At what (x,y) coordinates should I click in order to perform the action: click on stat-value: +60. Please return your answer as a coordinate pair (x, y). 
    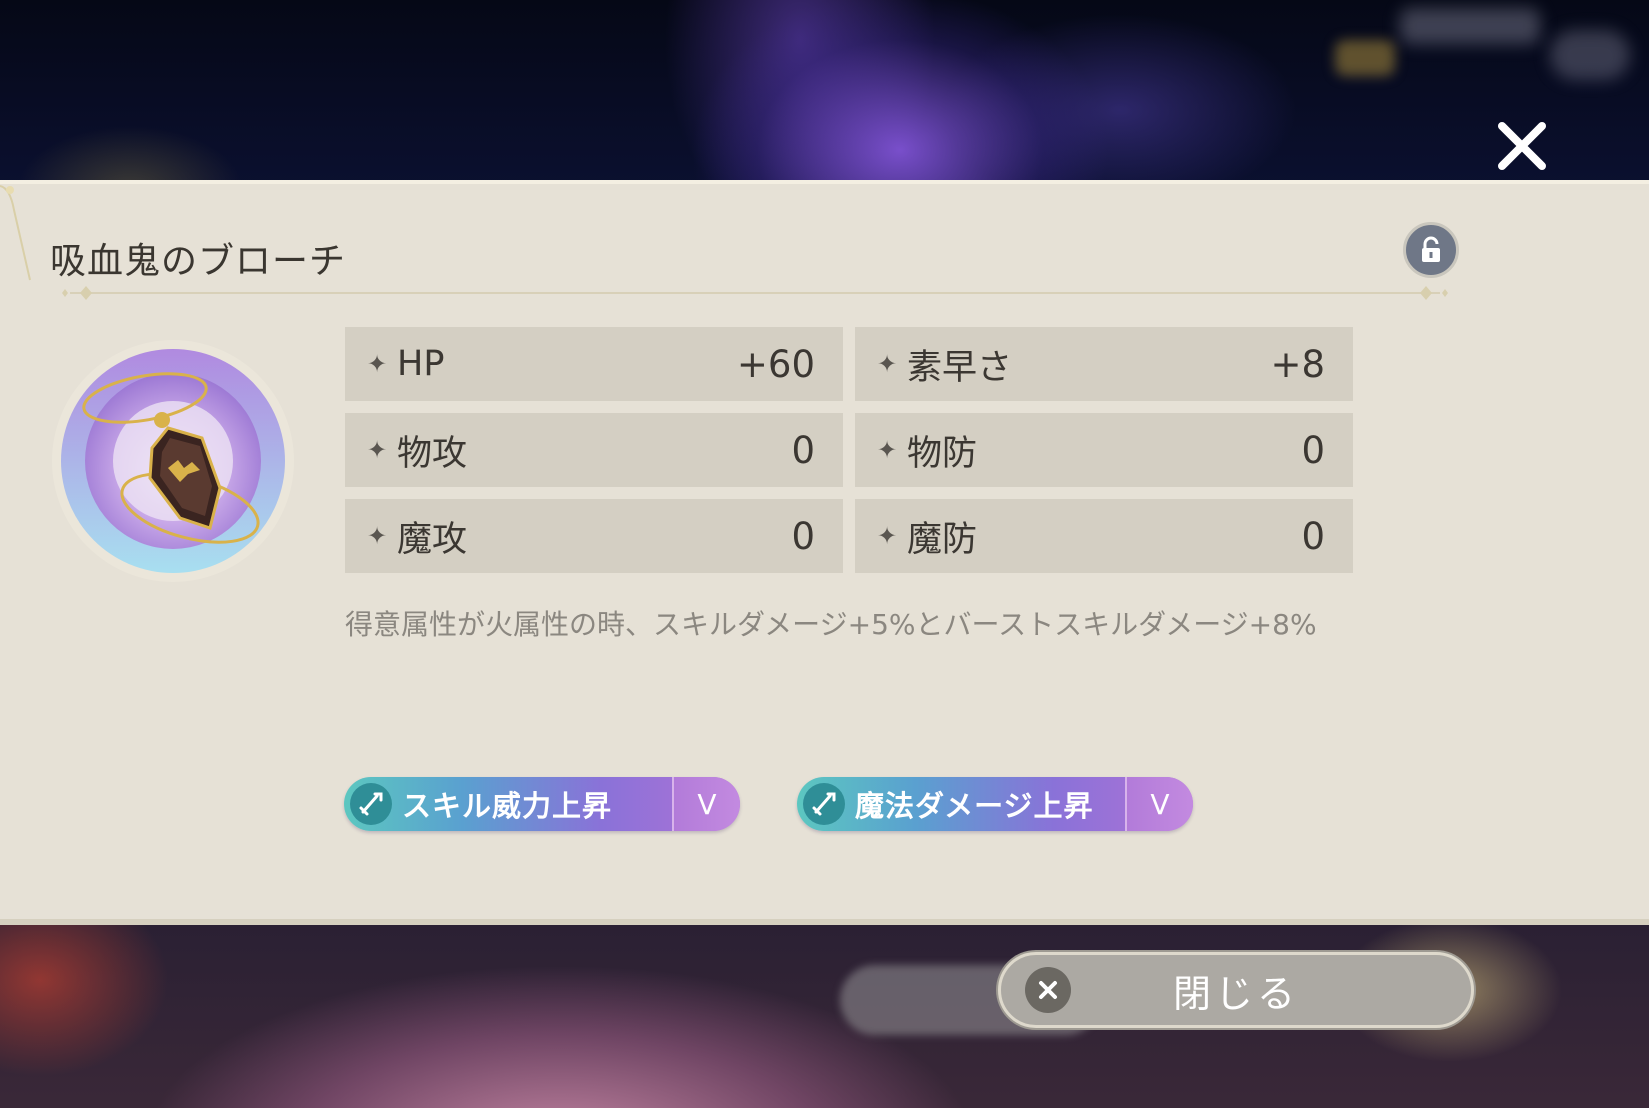
    Looking at the image, I should click on (775, 364).